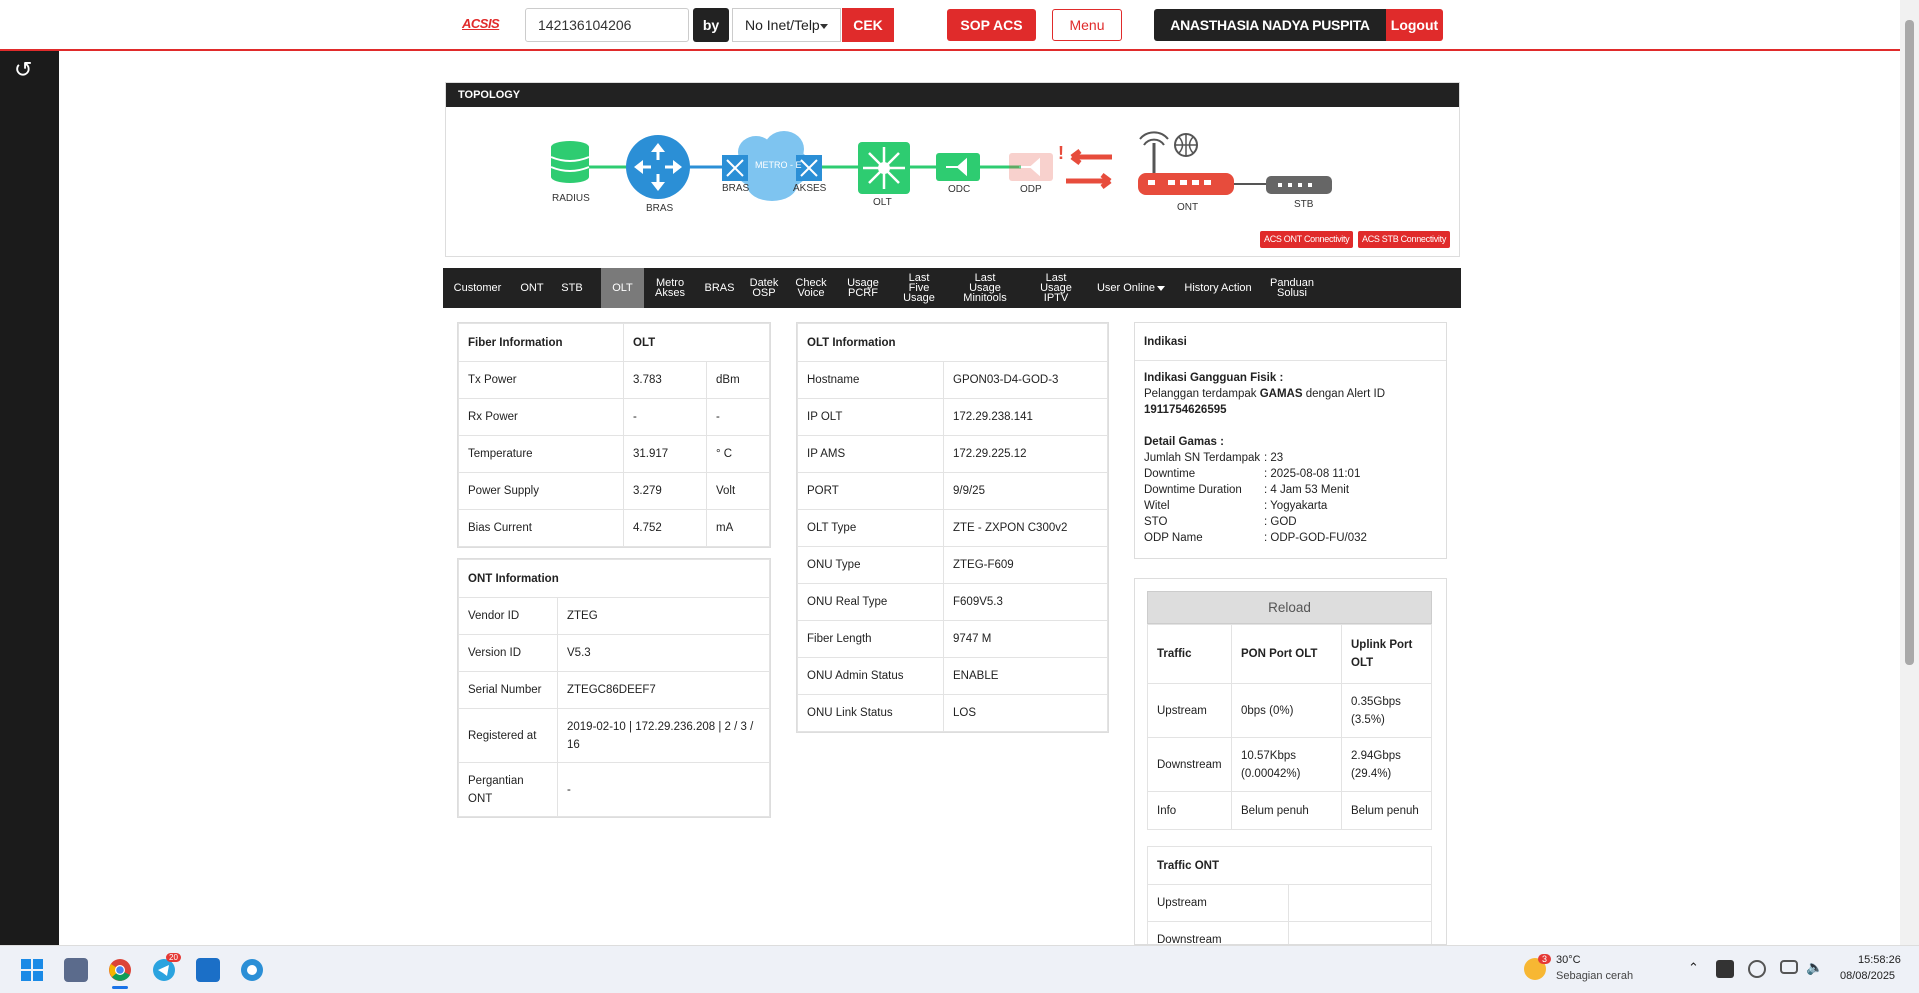  What do you see at coordinates (607, 25) in the screenshot?
I see `search-input: 142136104206` at bounding box center [607, 25].